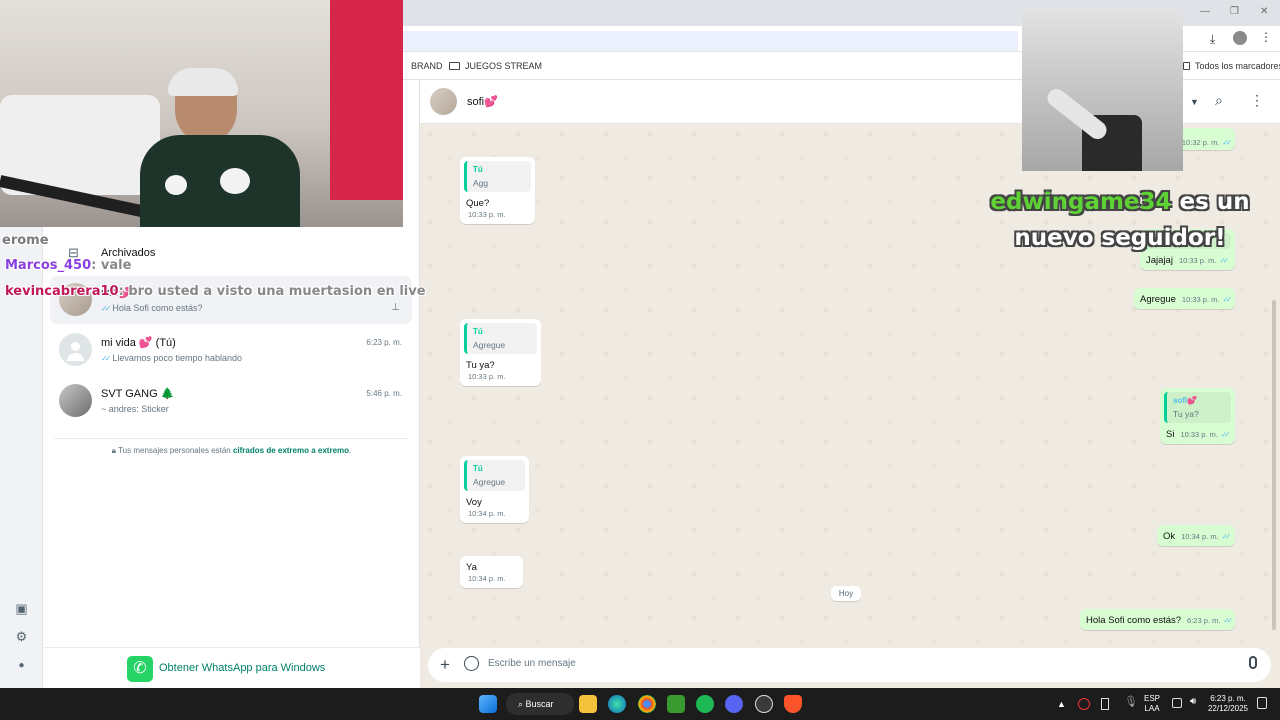 The image size is (1280, 720). Describe the element at coordinates (471, 663) in the screenshot. I see `sticker-icon` at that location.